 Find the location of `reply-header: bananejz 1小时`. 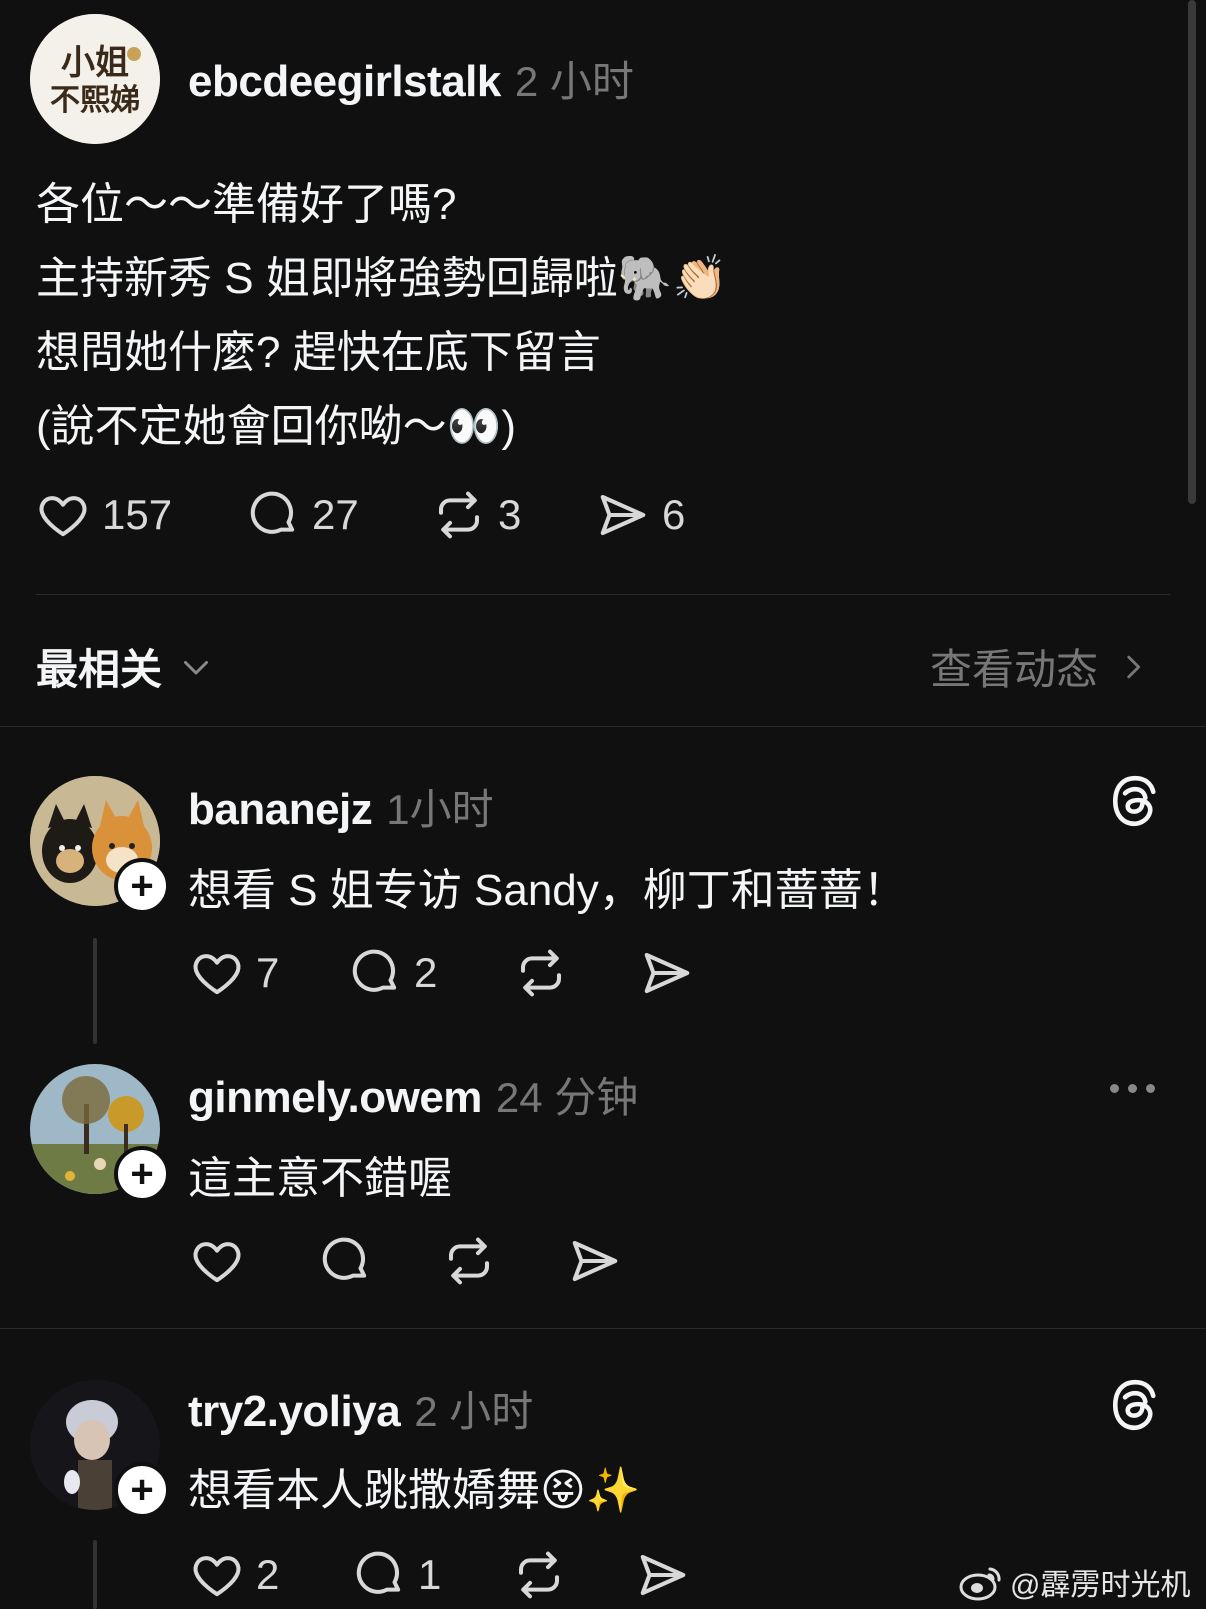

reply-header: bananejz 1小时 is located at coordinates (341, 806).